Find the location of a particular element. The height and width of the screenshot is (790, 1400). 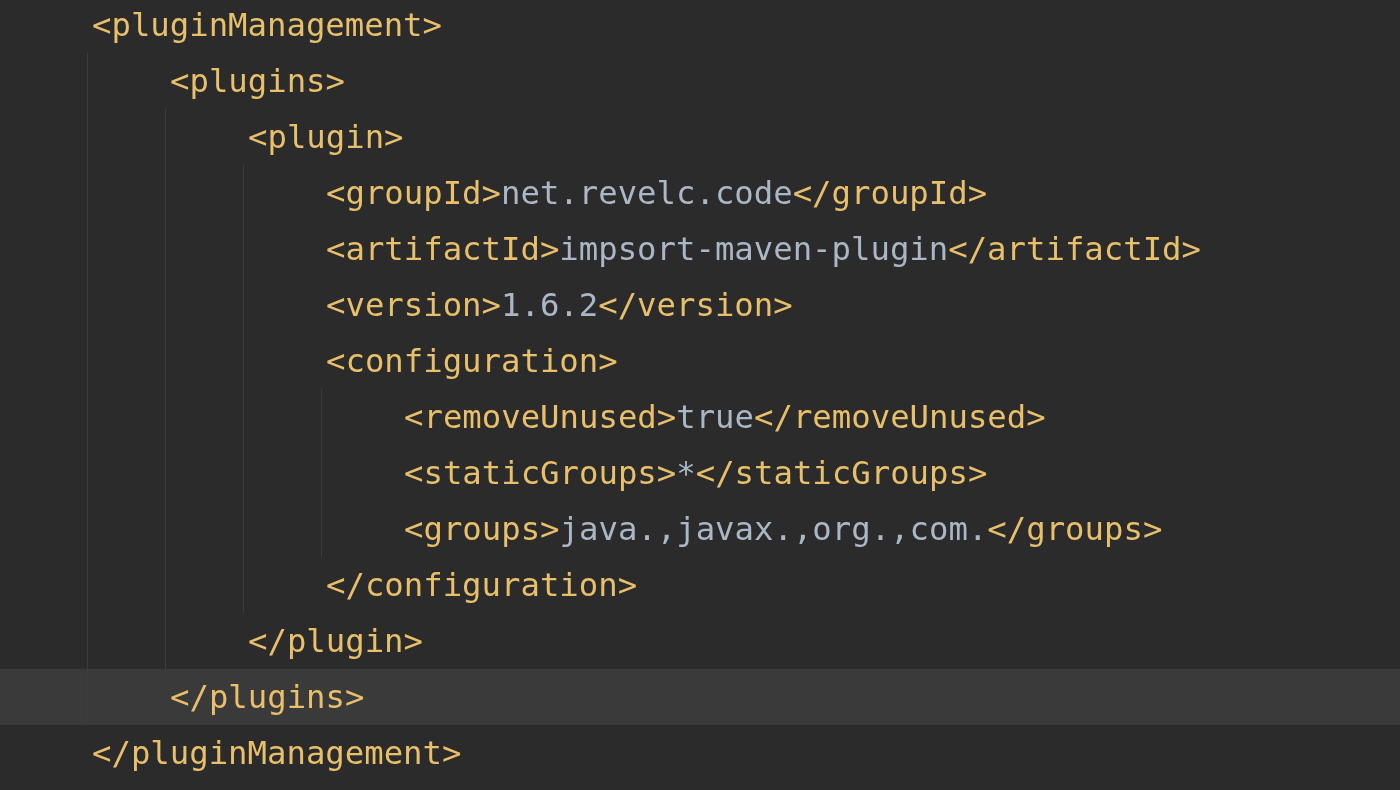

tag-value: impsort-maven-plugin is located at coordinates (754, 249).